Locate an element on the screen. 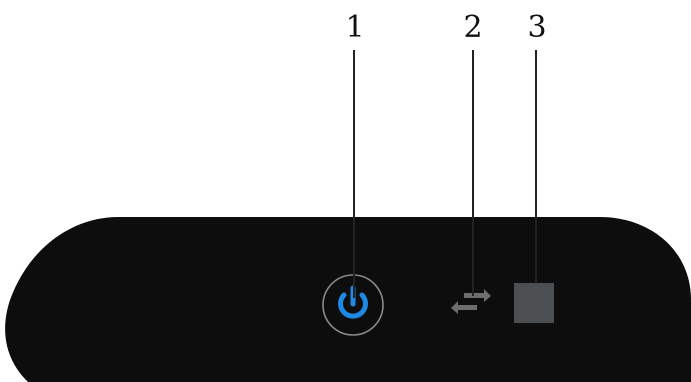  callout-number-3: 3 is located at coordinates (537, 27).